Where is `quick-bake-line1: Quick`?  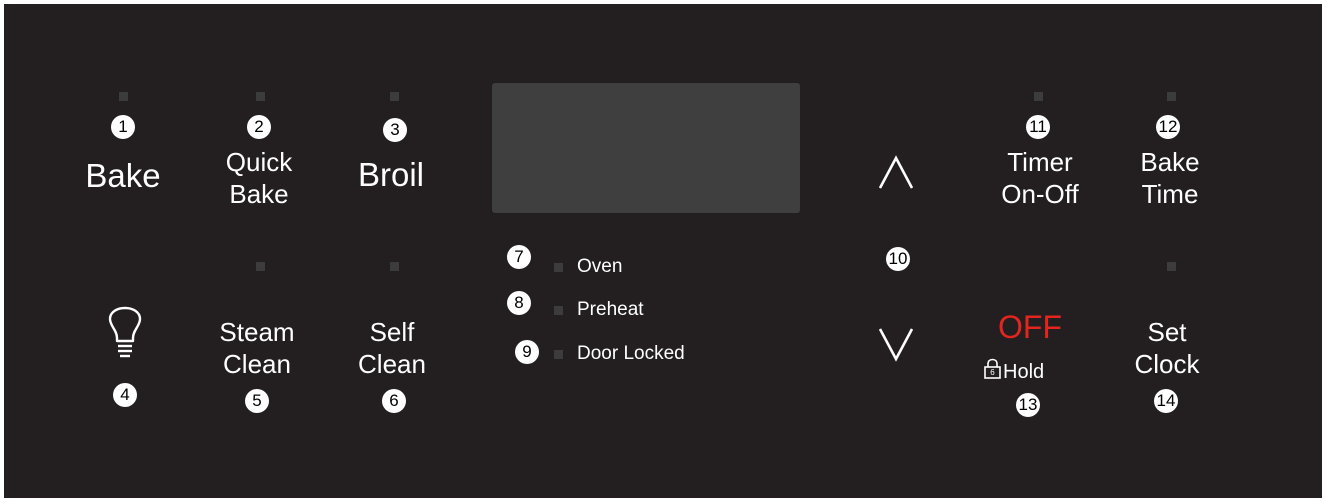
quick-bake-line1: Quick is located at coordinates (259, 162).